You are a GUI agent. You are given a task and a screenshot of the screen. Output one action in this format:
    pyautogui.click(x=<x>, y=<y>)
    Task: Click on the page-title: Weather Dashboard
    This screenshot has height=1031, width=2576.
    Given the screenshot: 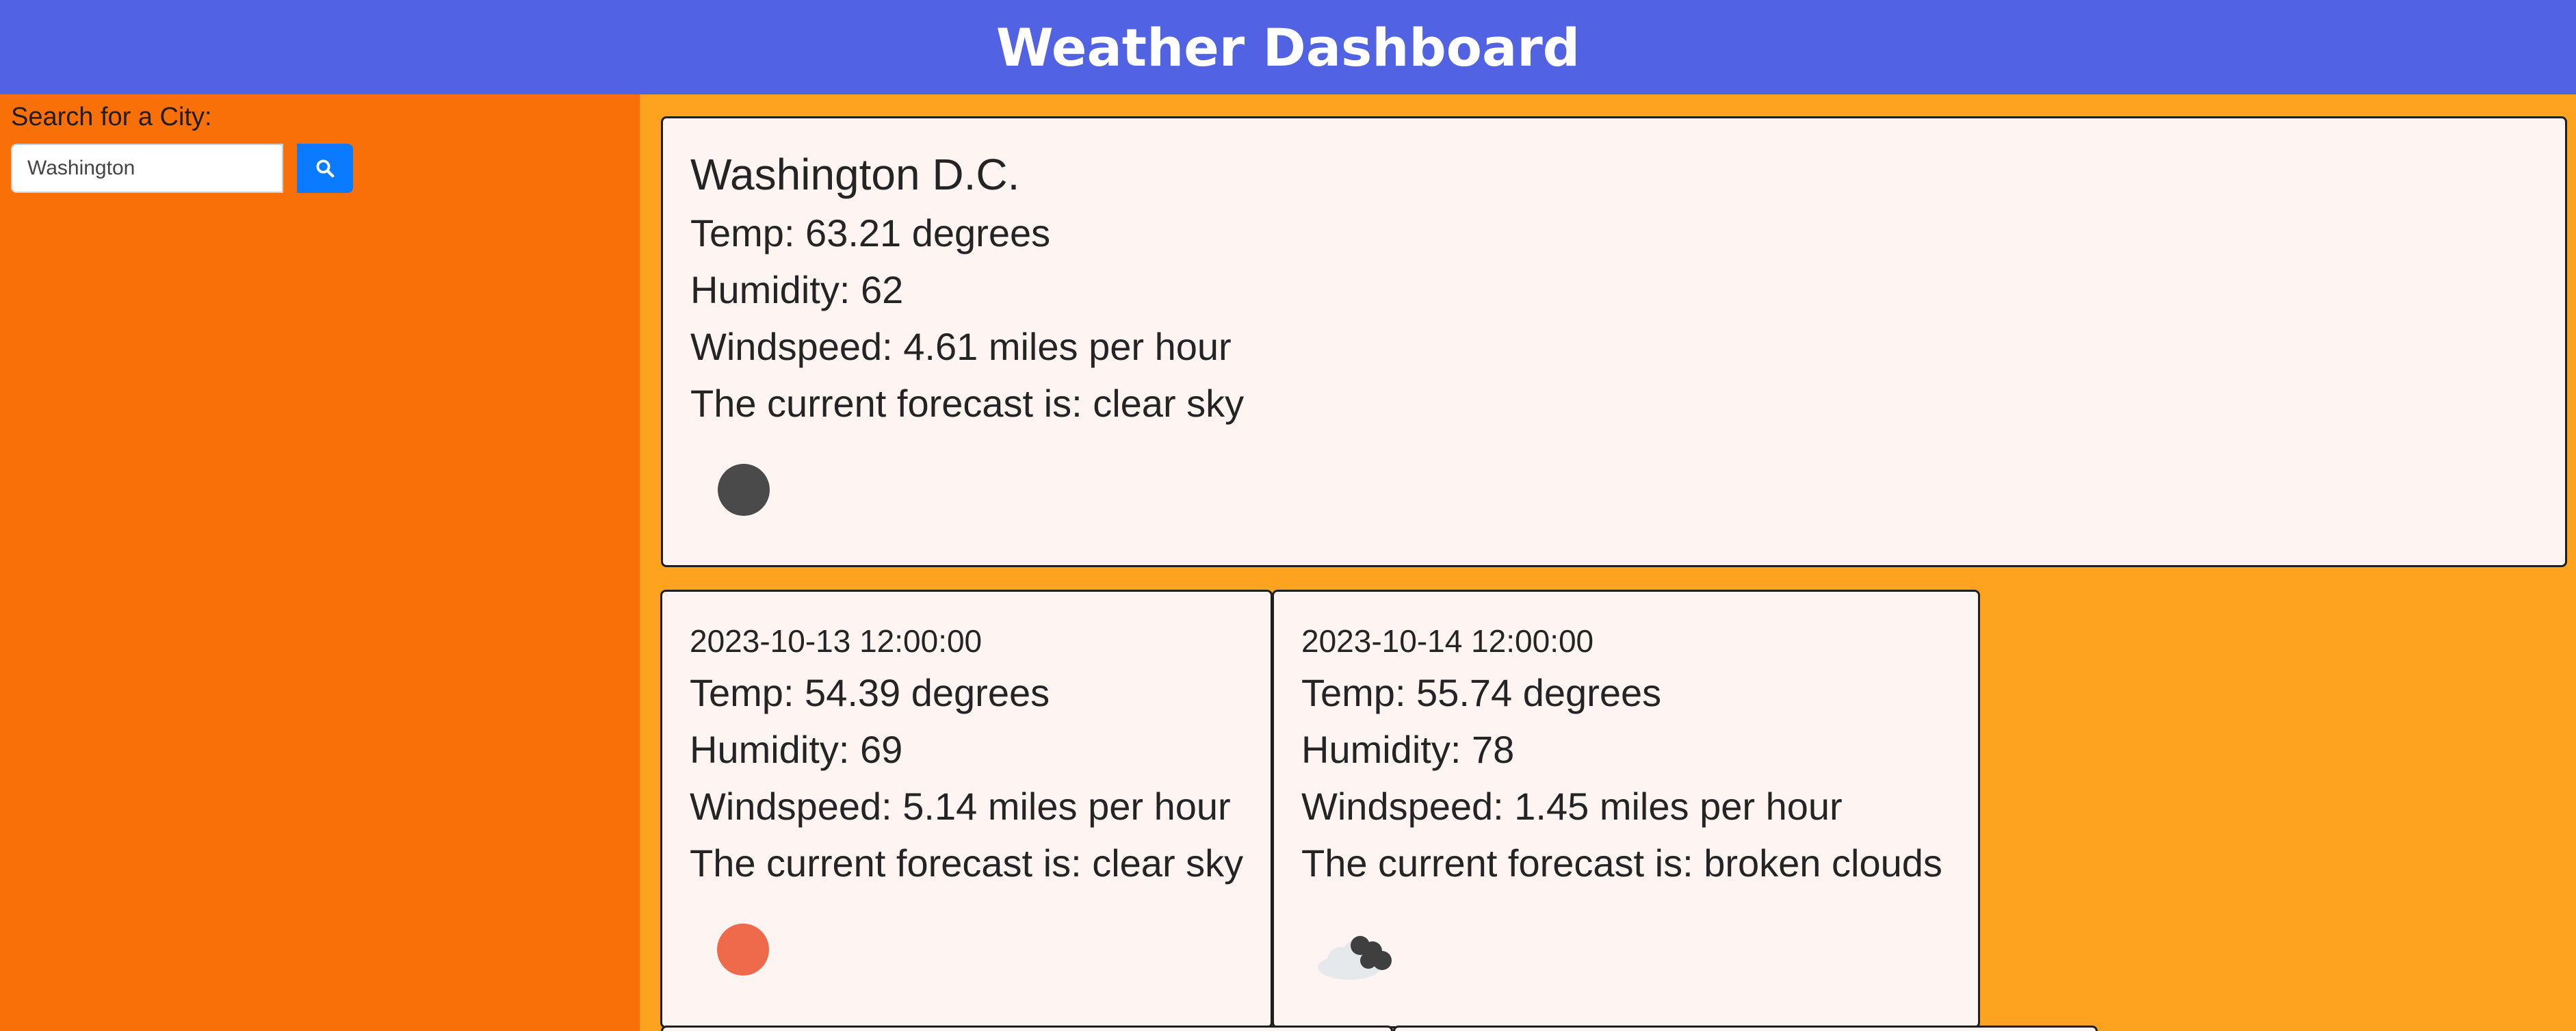 What is the action you would take?
    pyautogui.click(x=1288, y=47)
    